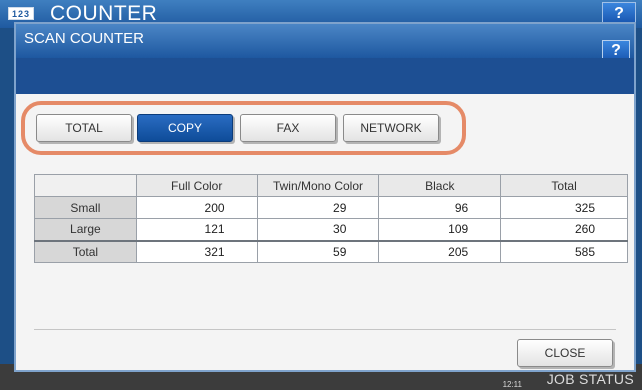 The width and height of the screenshot is (642, 390). I want to click on tab-network: NETWORK, so click(391, 128).